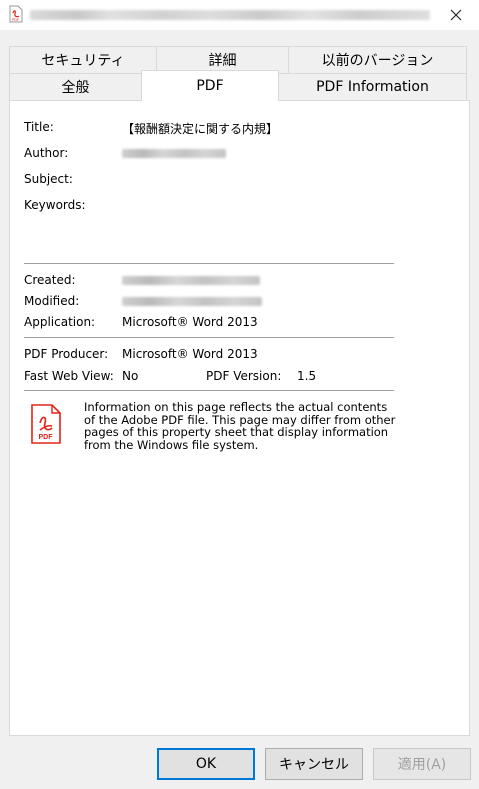 The image size is (479, 789). Describe the element at coordinates (48, 179) in the screenshot. I see `subject-label: Subject:` at that location.